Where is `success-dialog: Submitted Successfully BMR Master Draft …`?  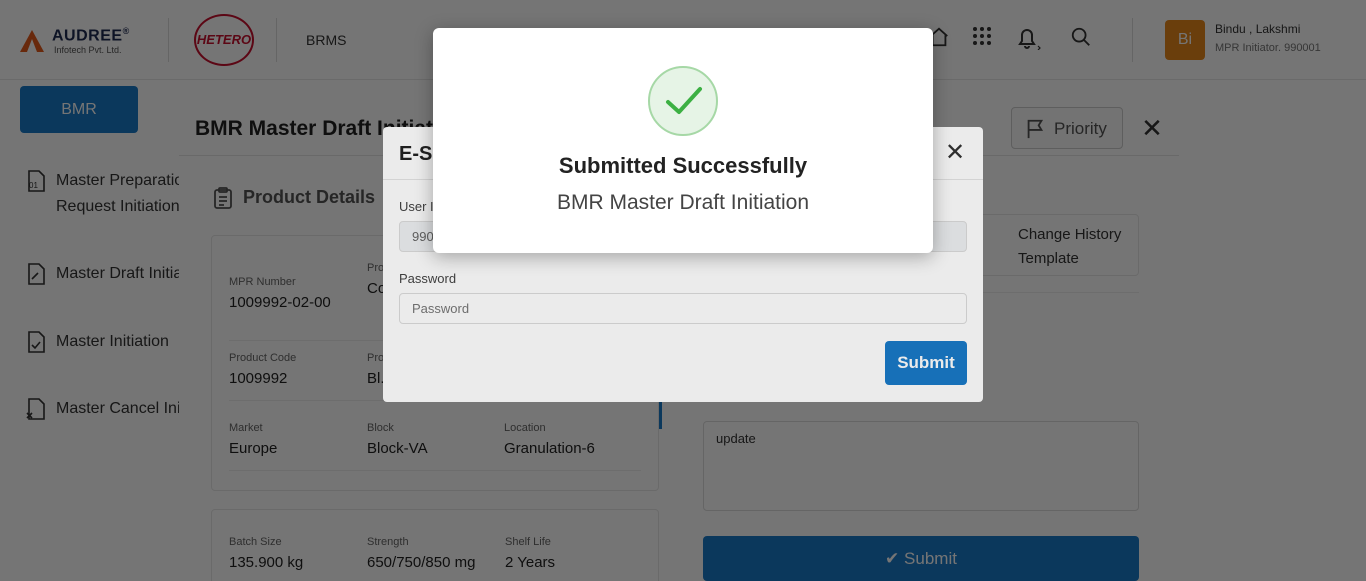 success-dialog: Submitted Successfully BMR Master Draft … is located at coordinates (683, 140).